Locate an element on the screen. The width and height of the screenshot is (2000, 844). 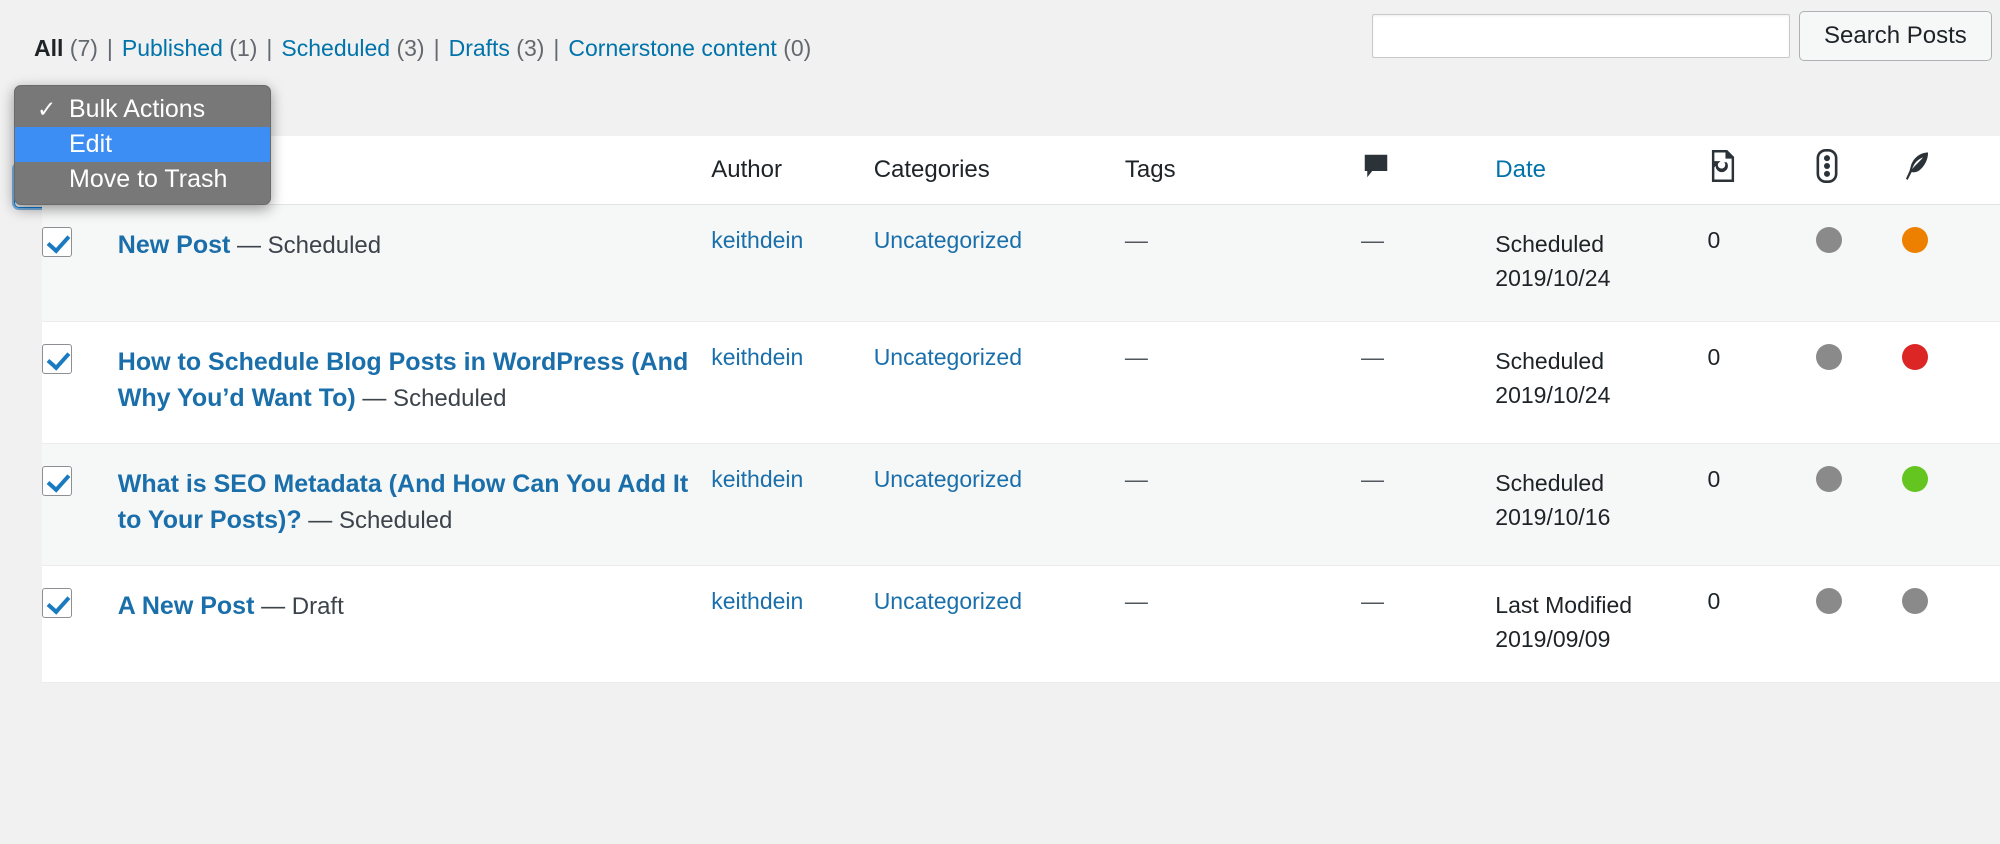
search-input is located at coordinates (1581, 36).